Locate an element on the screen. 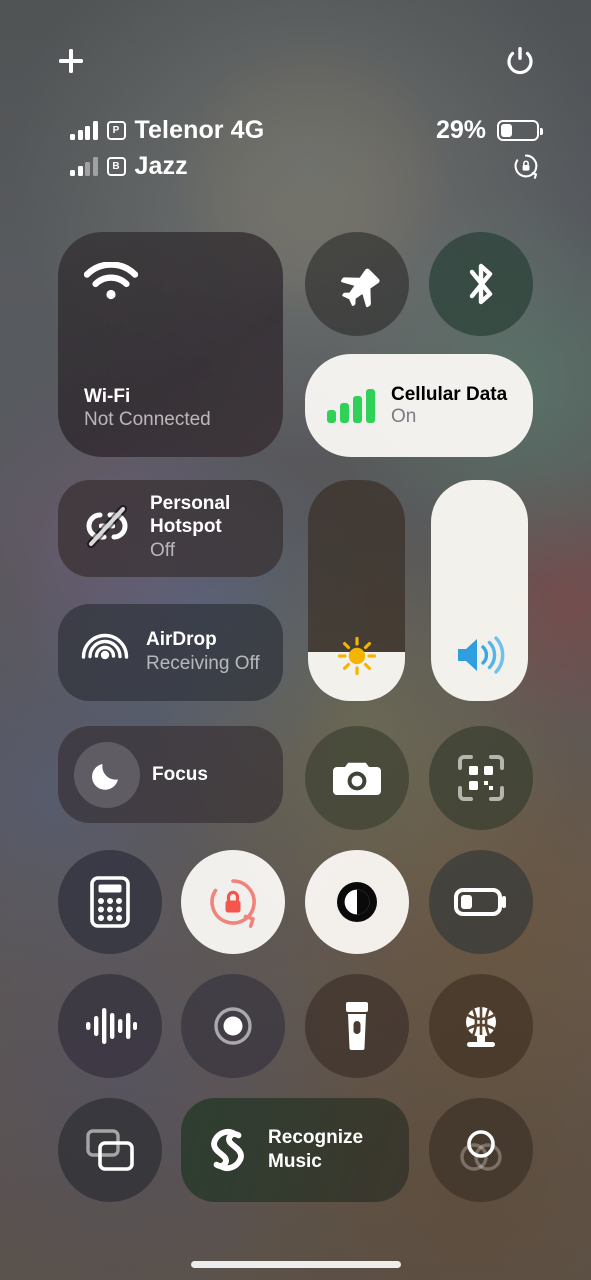  sim1-info: P Telenor 4G is located at coordinates (167, 130).